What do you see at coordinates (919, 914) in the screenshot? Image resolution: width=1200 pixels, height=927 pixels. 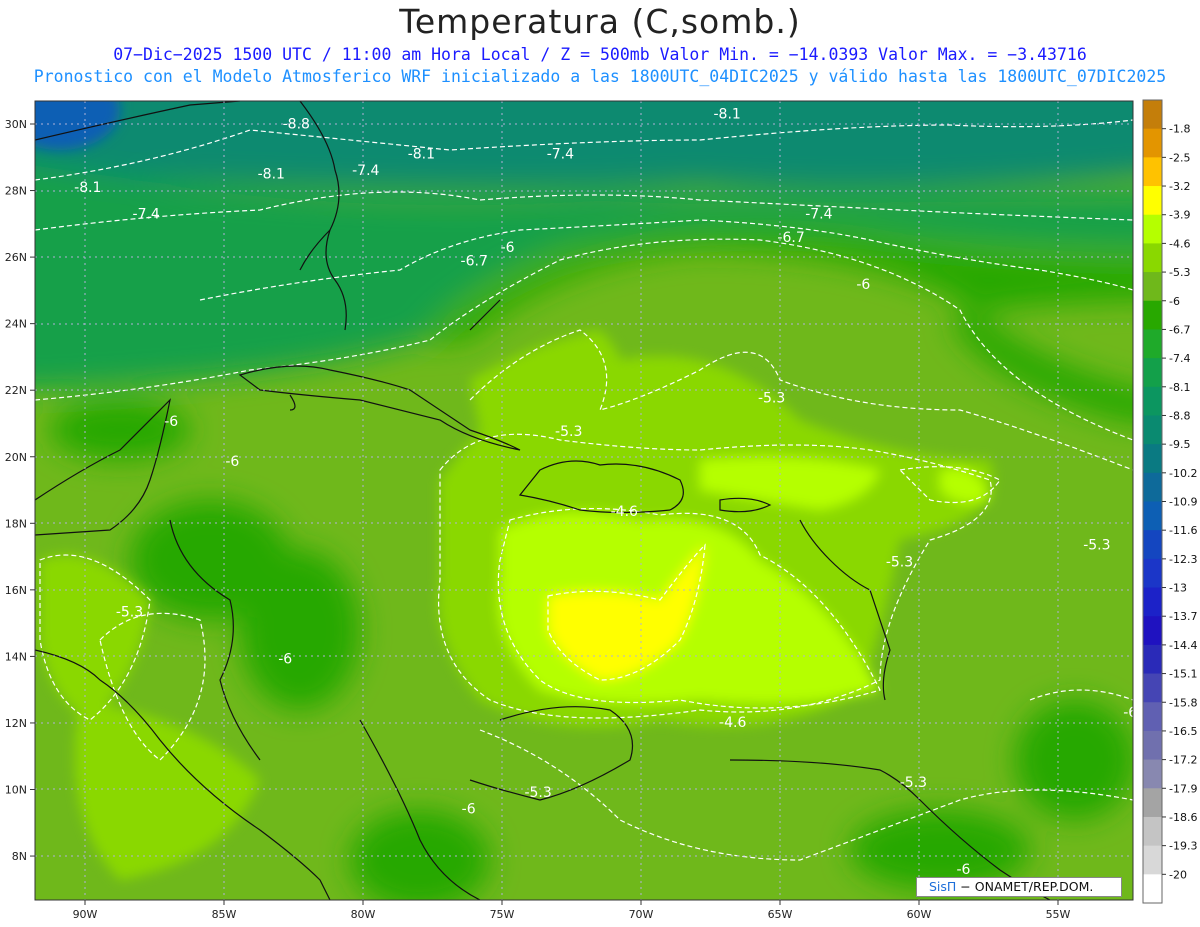 I see `longitude-label: 60W` at bounding box center [919, 914].